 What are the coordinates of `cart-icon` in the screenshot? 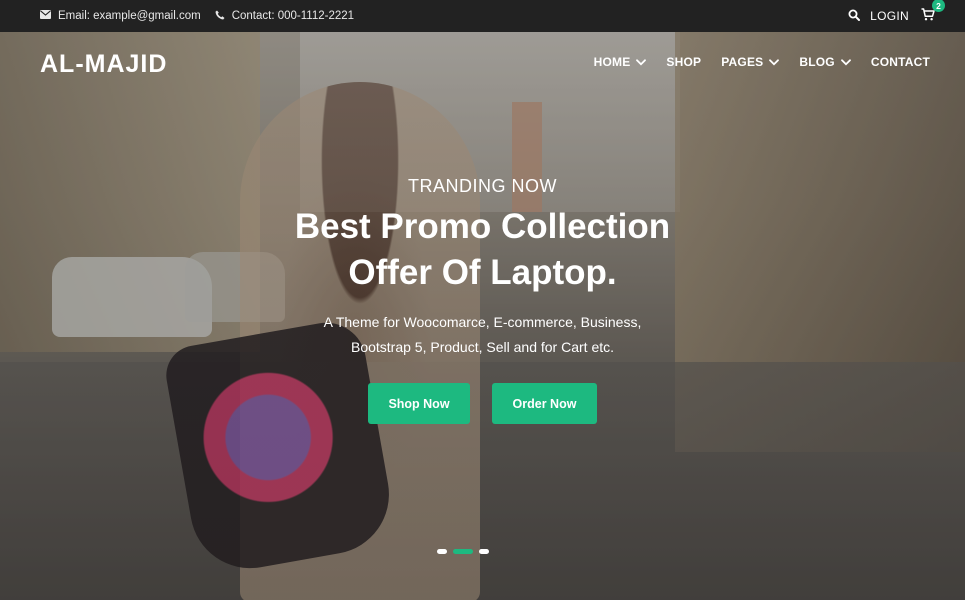 It's located at (928, 16).